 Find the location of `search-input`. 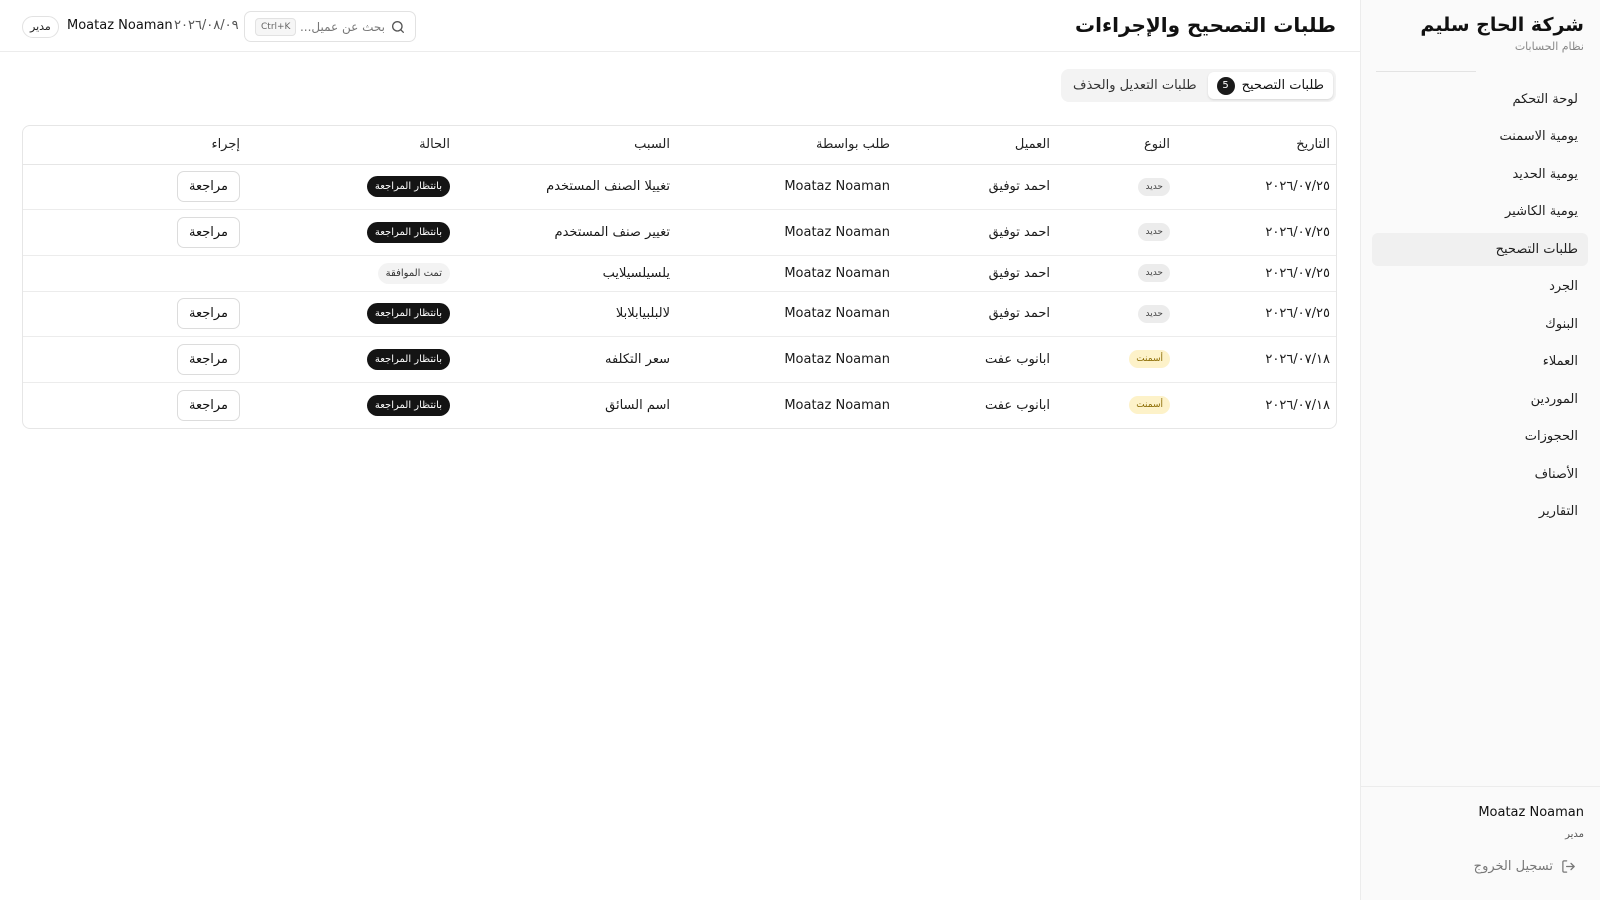

search-input is located at coordinates (335, 26).